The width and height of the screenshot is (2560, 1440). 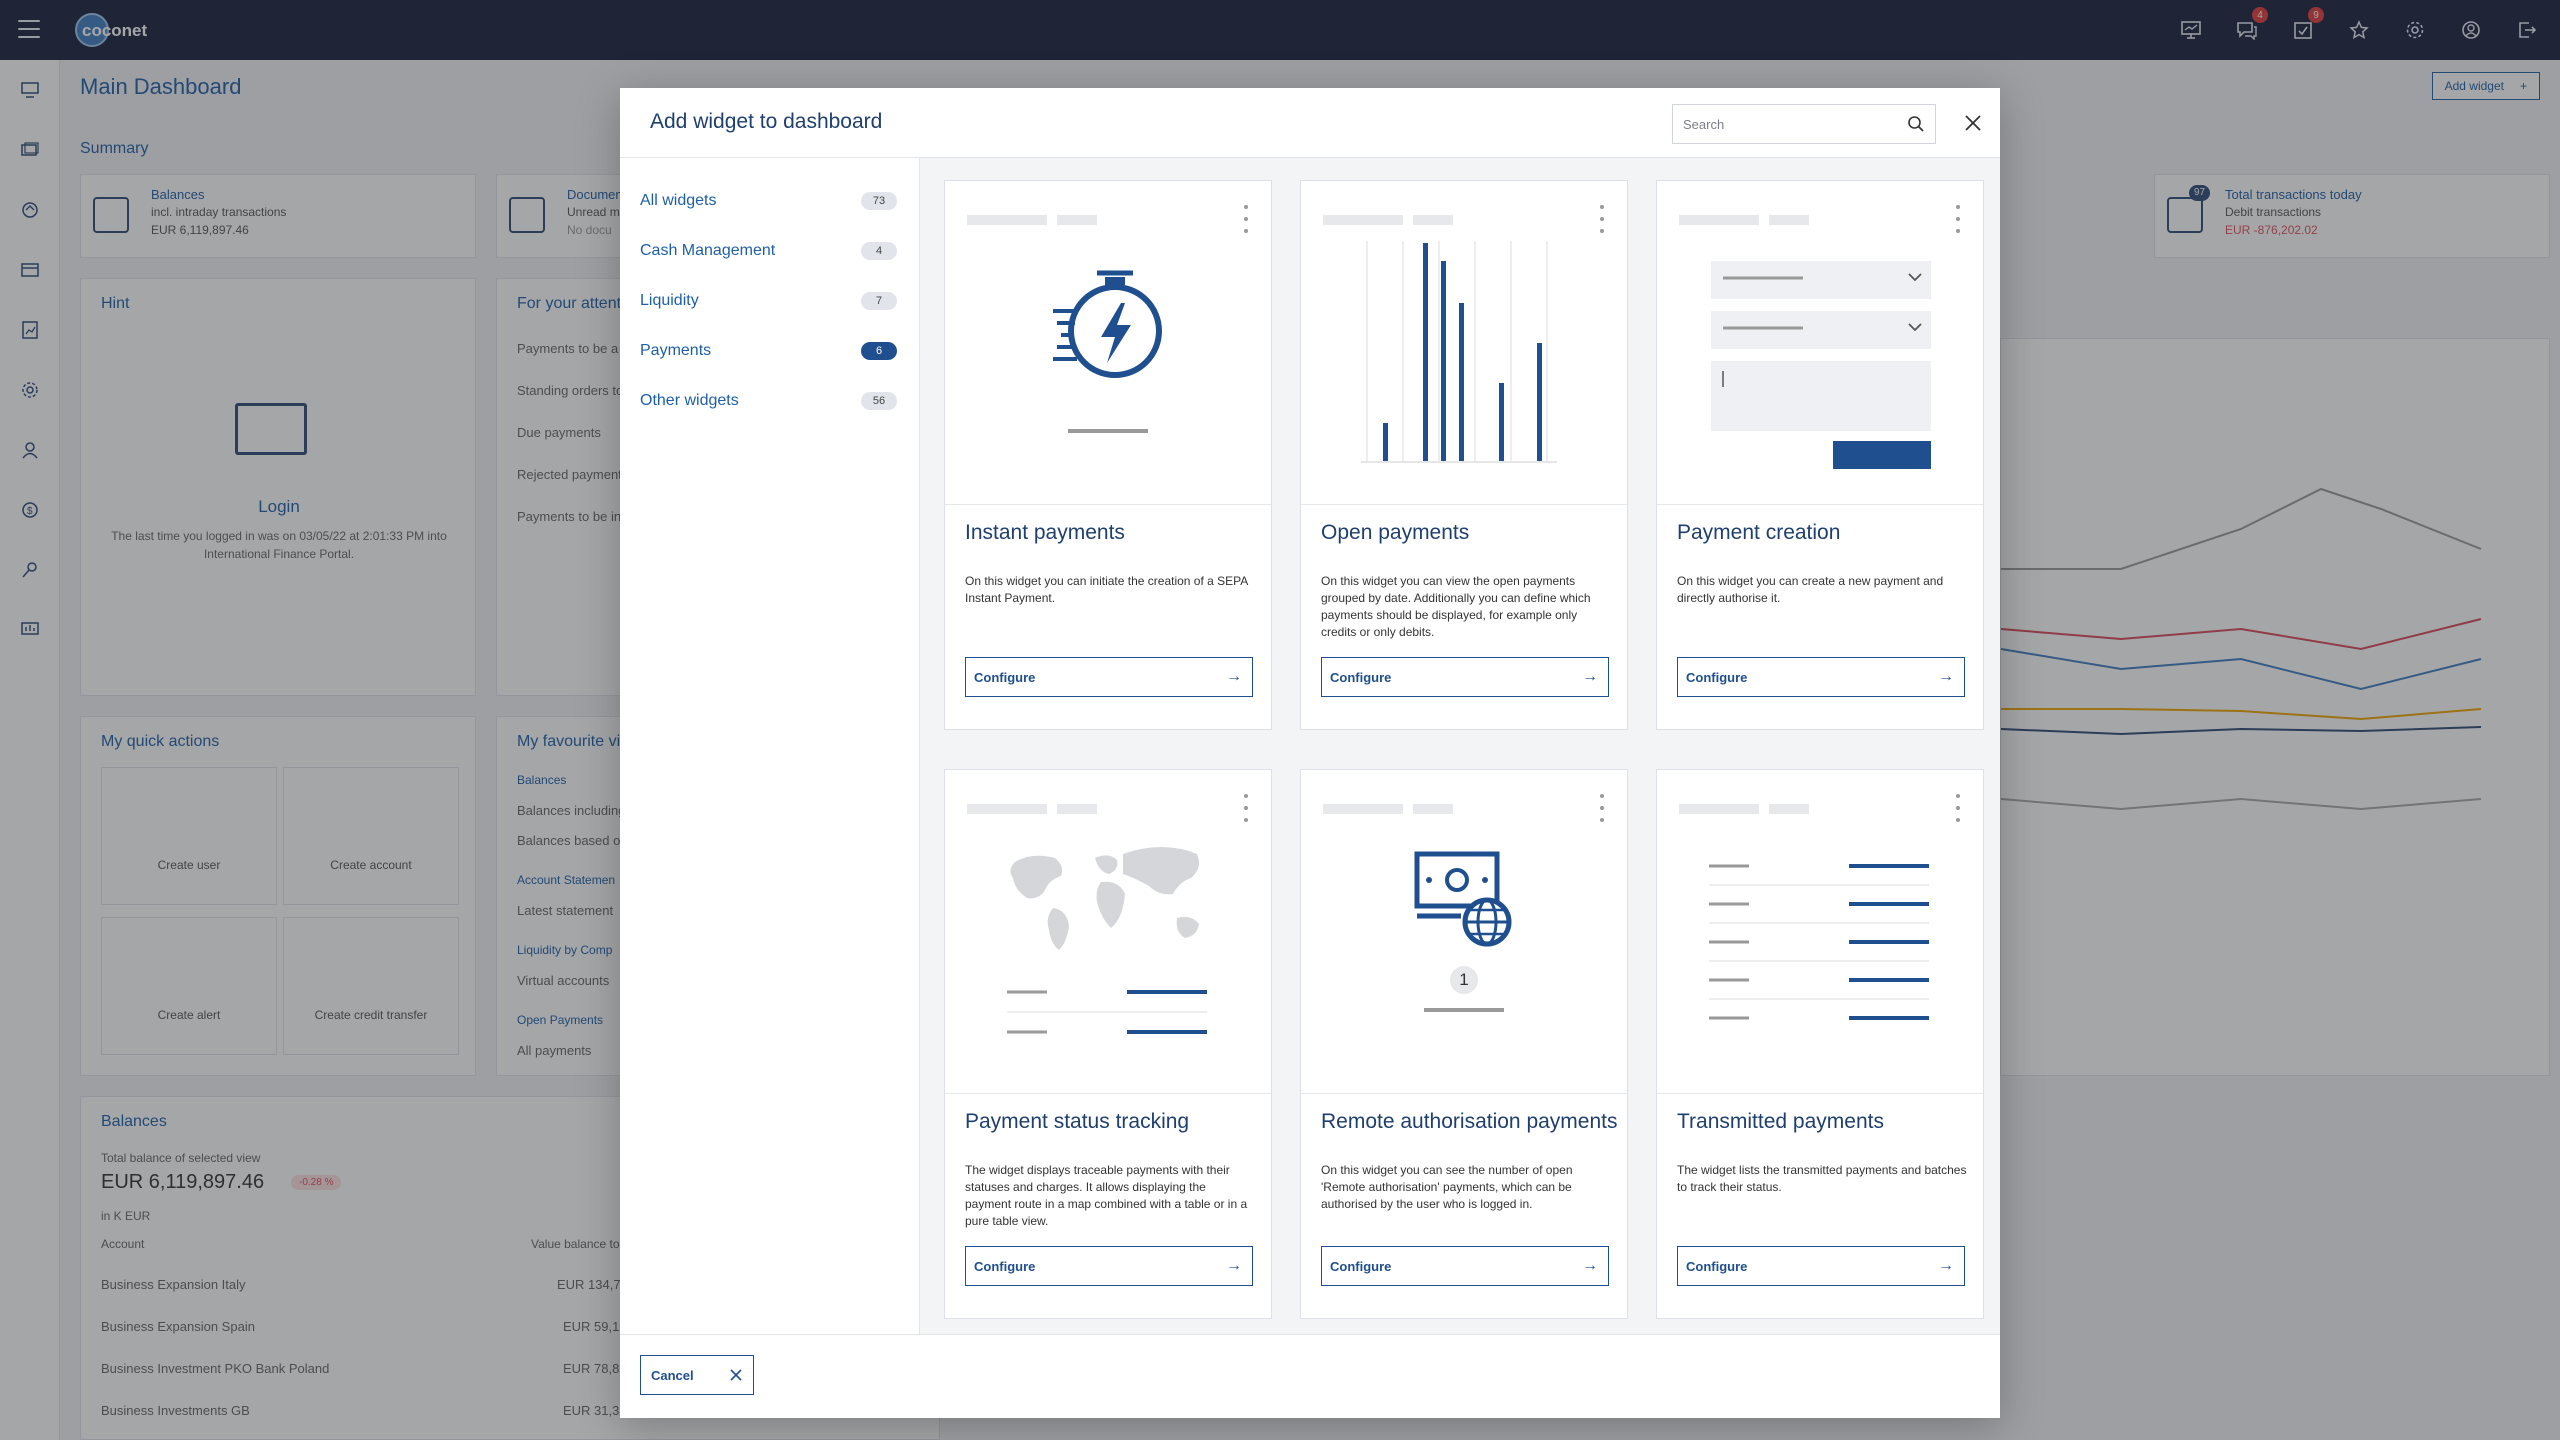 I want to click on world-map-icon, so click(x=1107, y=940).